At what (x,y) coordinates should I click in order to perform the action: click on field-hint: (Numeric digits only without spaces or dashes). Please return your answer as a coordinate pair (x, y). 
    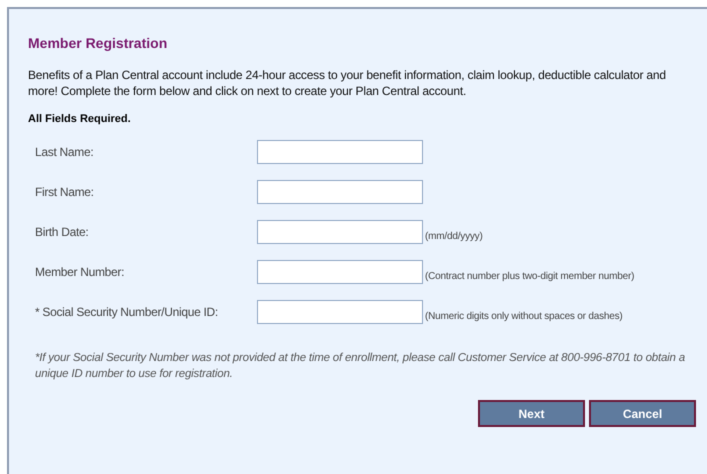
    Looking at the image, I should click on (524, 316).